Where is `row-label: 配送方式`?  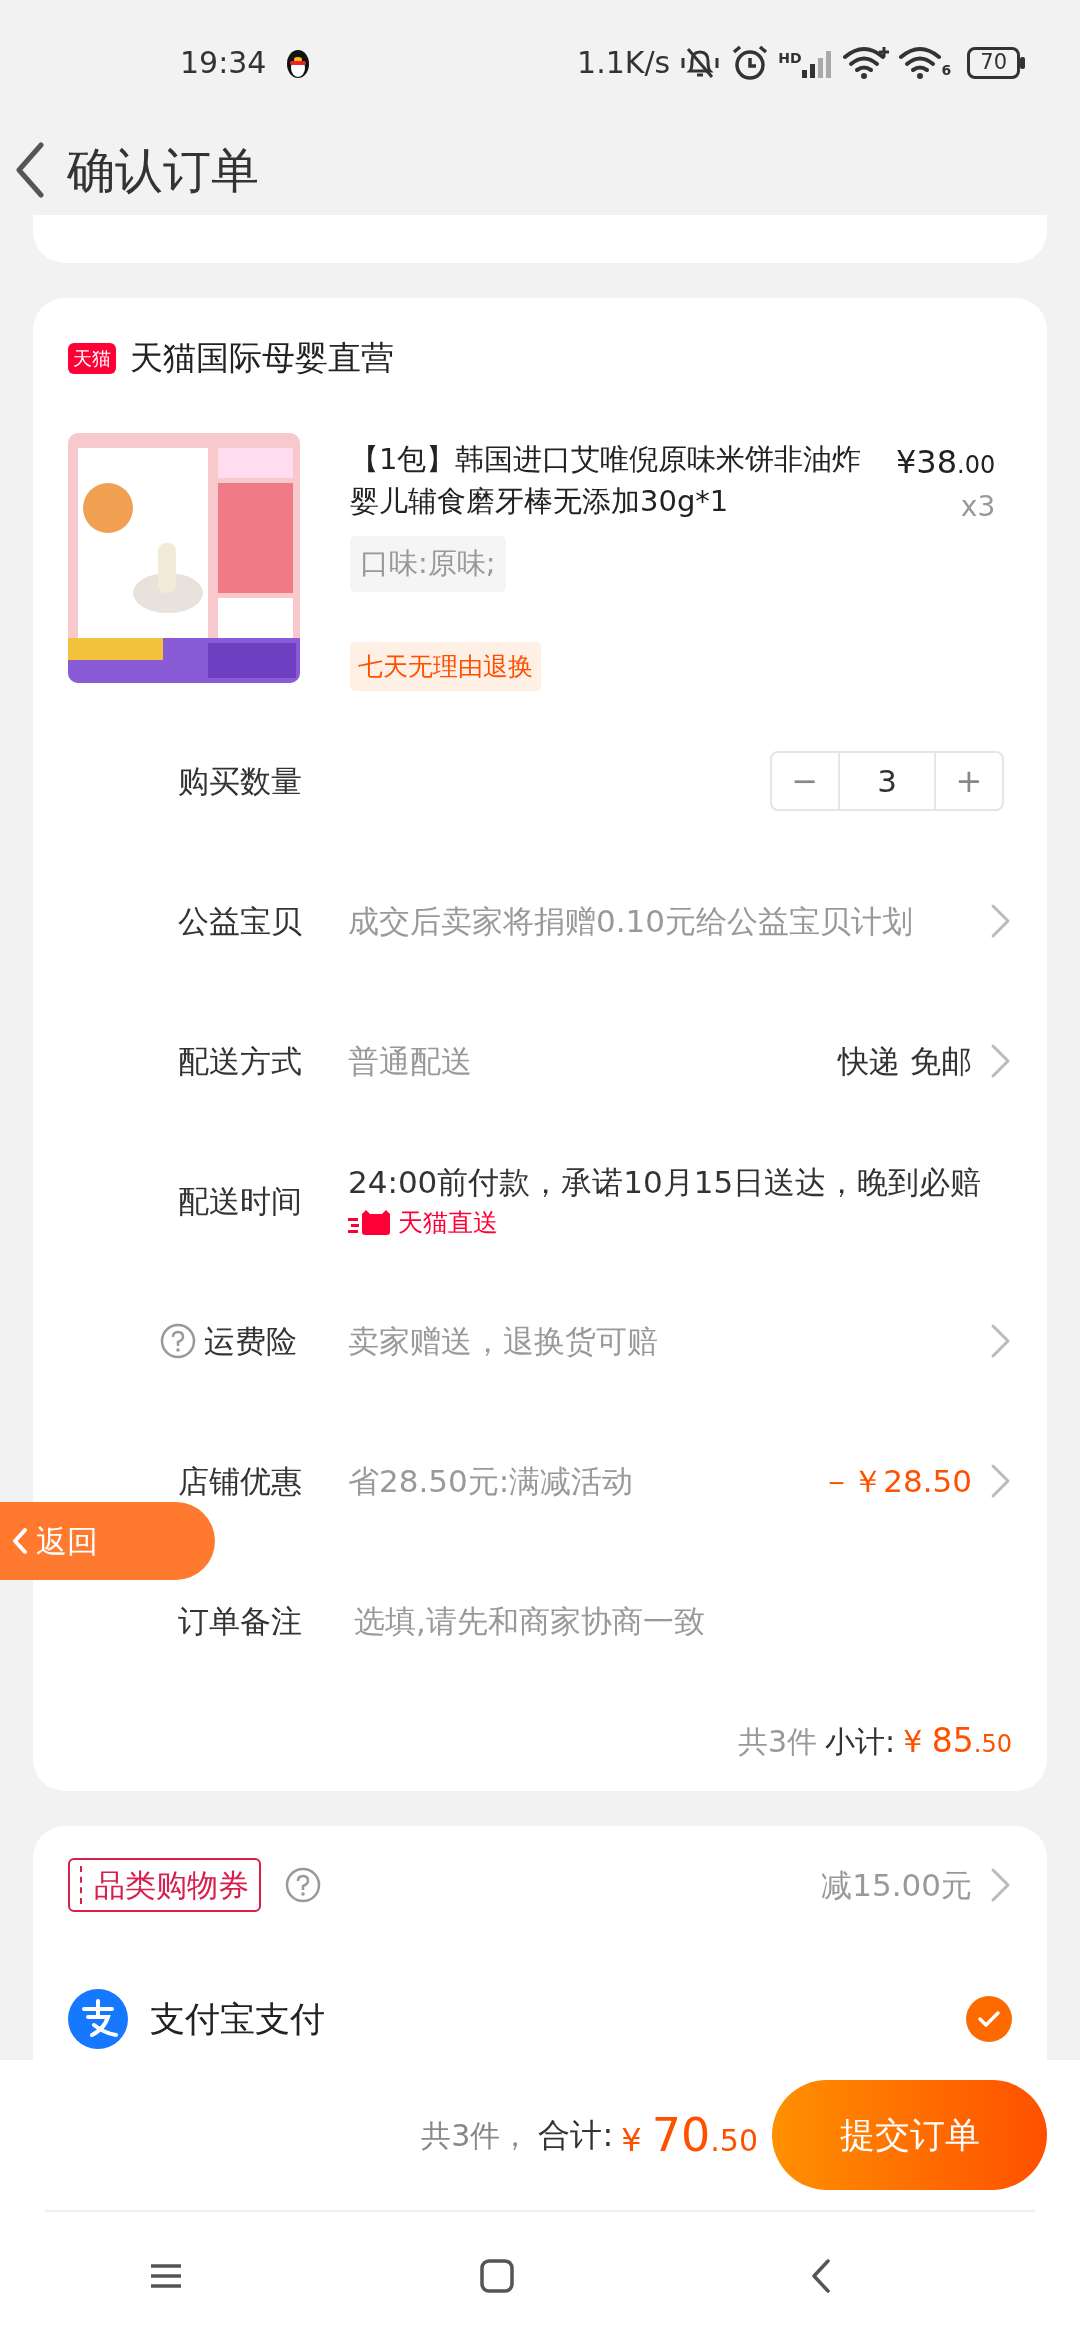
row-label: 配送方式 is located at coordinates (240, 1061).